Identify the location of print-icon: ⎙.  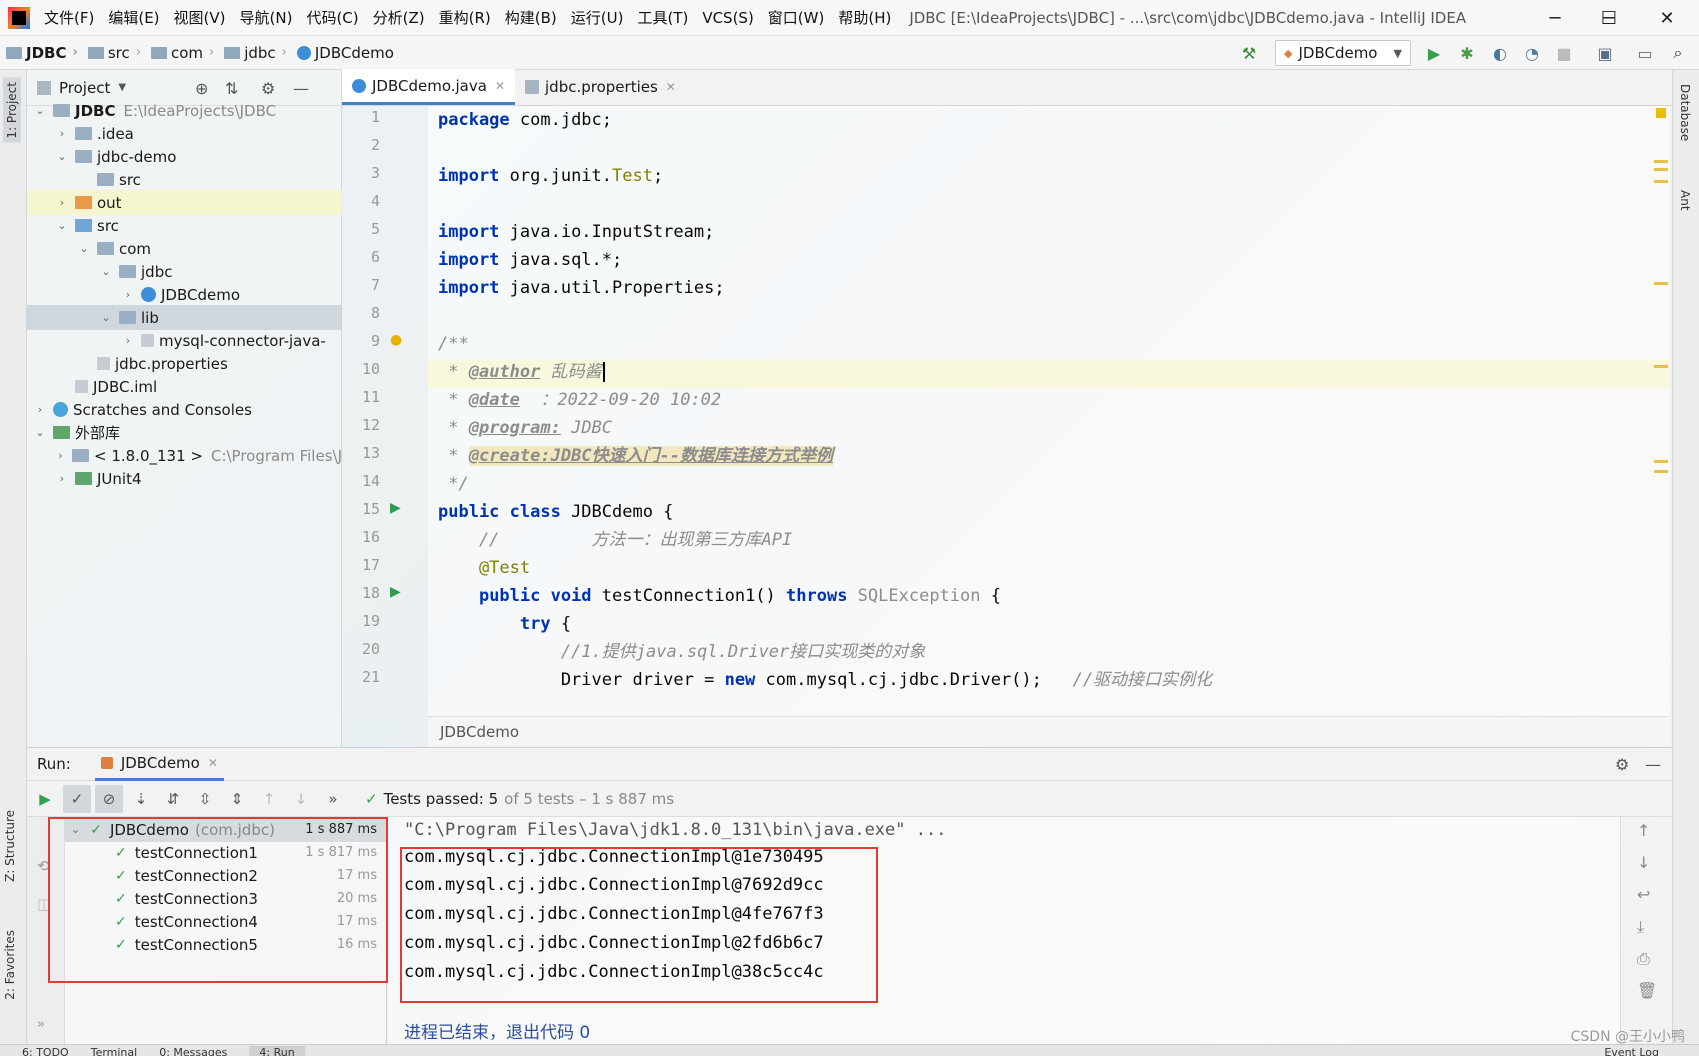
(1643, 959).